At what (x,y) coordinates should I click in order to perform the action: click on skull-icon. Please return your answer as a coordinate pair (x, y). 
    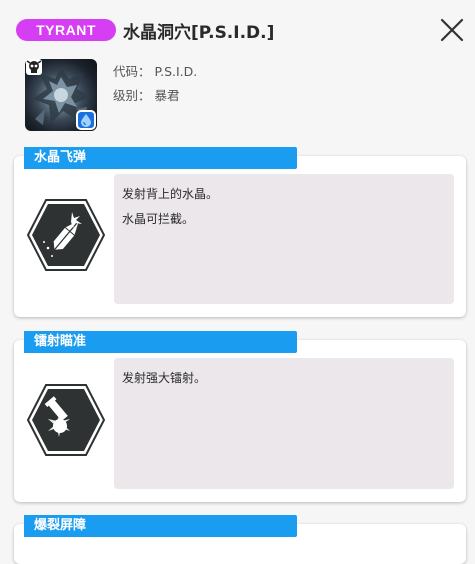
    Looking at the image, I should click on (34, 67).